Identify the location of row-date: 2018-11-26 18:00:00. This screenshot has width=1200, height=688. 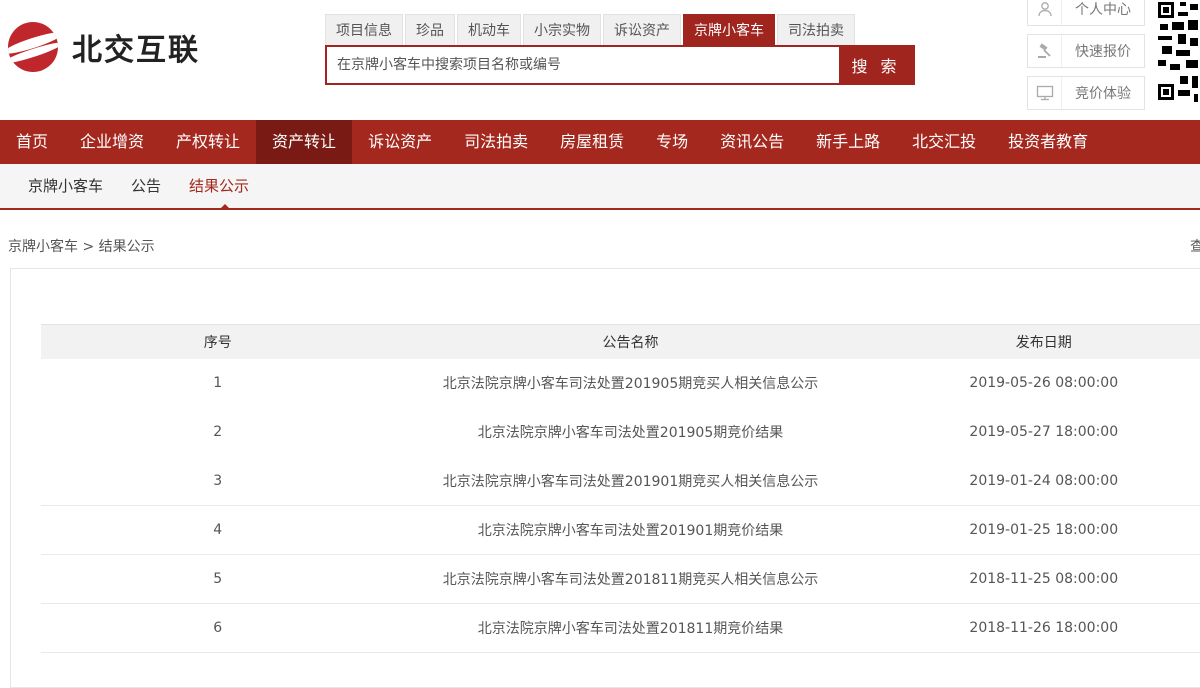
(1033, 628).